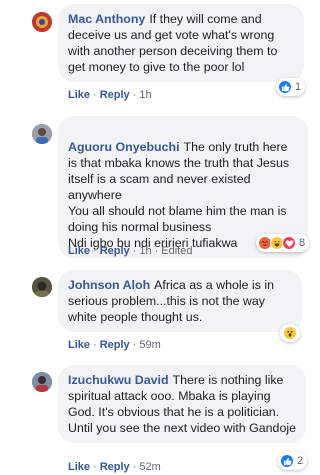 The height and width of the screenshot is (475, 320). What do you see at coordinates (176, 251) in the screenshot?
I see `edited-label: Edited` at bounding box center [176, 251].